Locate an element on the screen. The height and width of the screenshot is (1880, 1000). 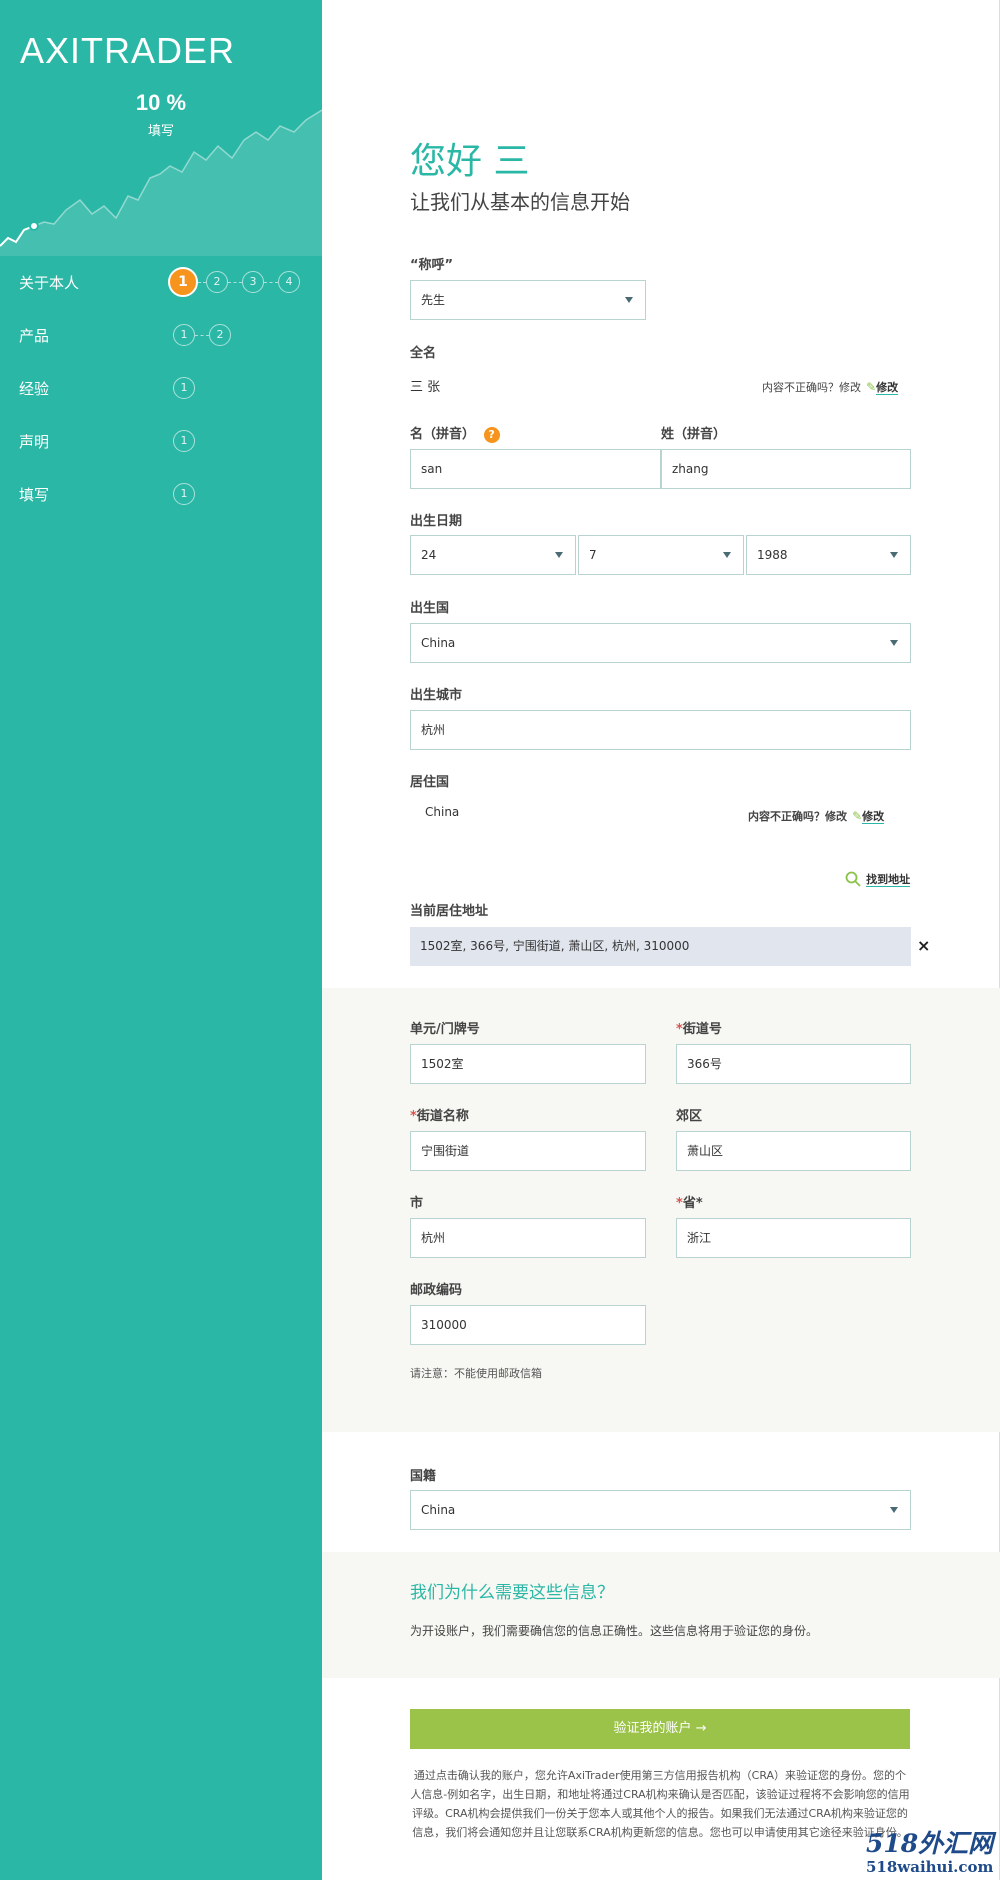
dob-day-value: 24 is located at coordinates (429, 555).